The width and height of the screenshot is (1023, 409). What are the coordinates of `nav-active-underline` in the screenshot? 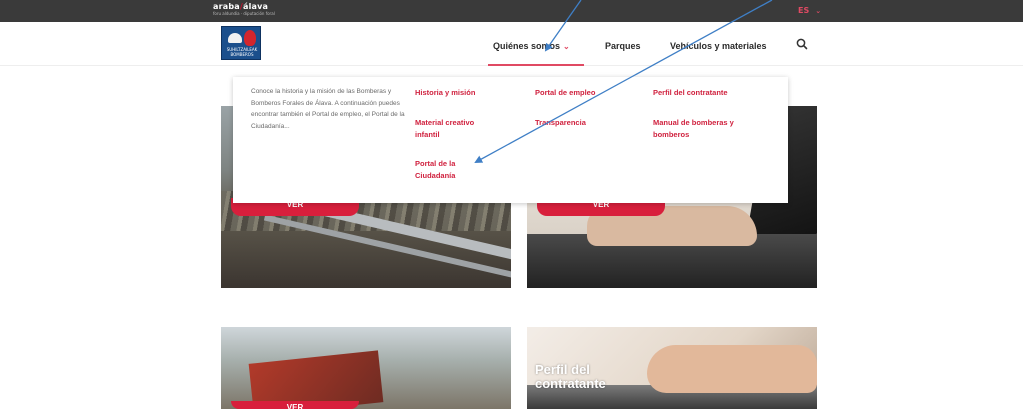 It's located at (536, 65).